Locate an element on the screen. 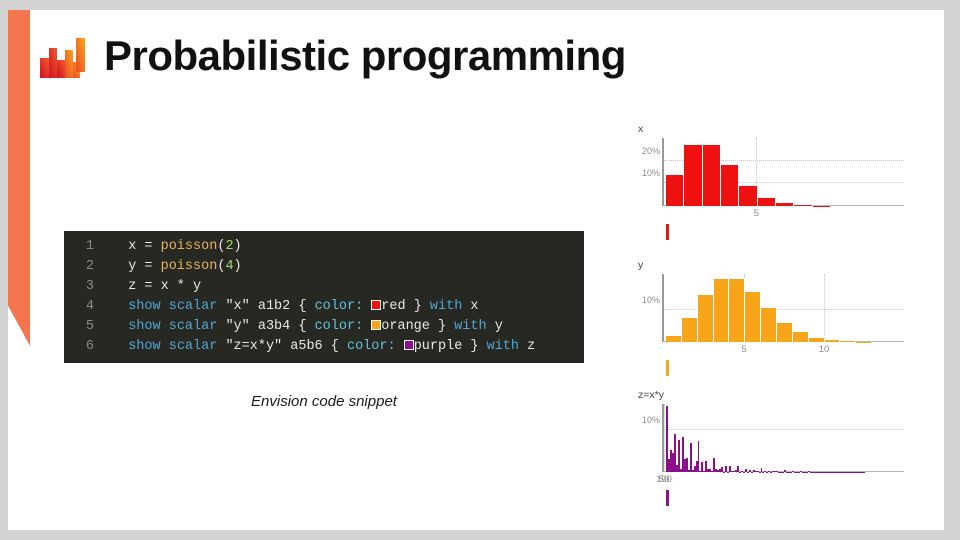 The width and height of the screenshot is (960, 540). code-line: 3 z = x * y is located at coordinates (324, 287).